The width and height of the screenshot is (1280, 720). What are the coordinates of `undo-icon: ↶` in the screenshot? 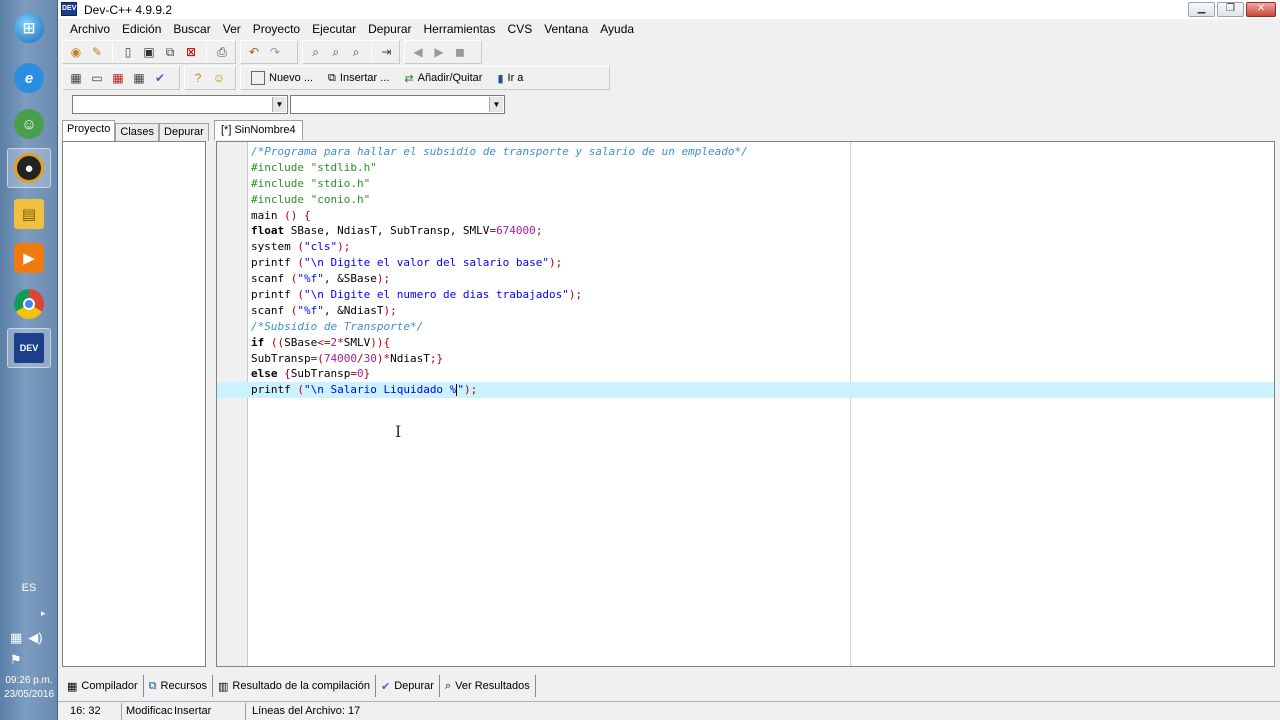 It's located at (254, 52).